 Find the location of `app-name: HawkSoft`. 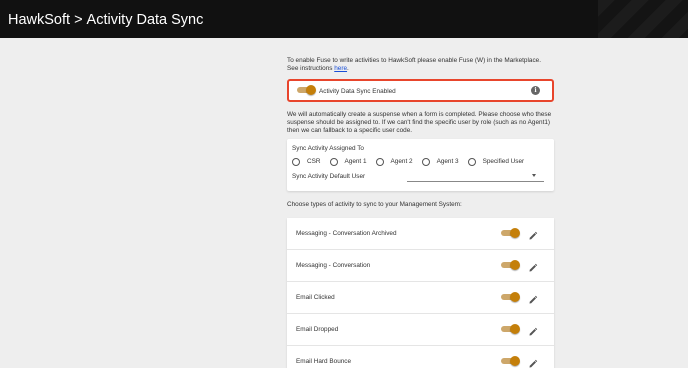

app-name: HawkSoft is located at coordinates (39, 20).